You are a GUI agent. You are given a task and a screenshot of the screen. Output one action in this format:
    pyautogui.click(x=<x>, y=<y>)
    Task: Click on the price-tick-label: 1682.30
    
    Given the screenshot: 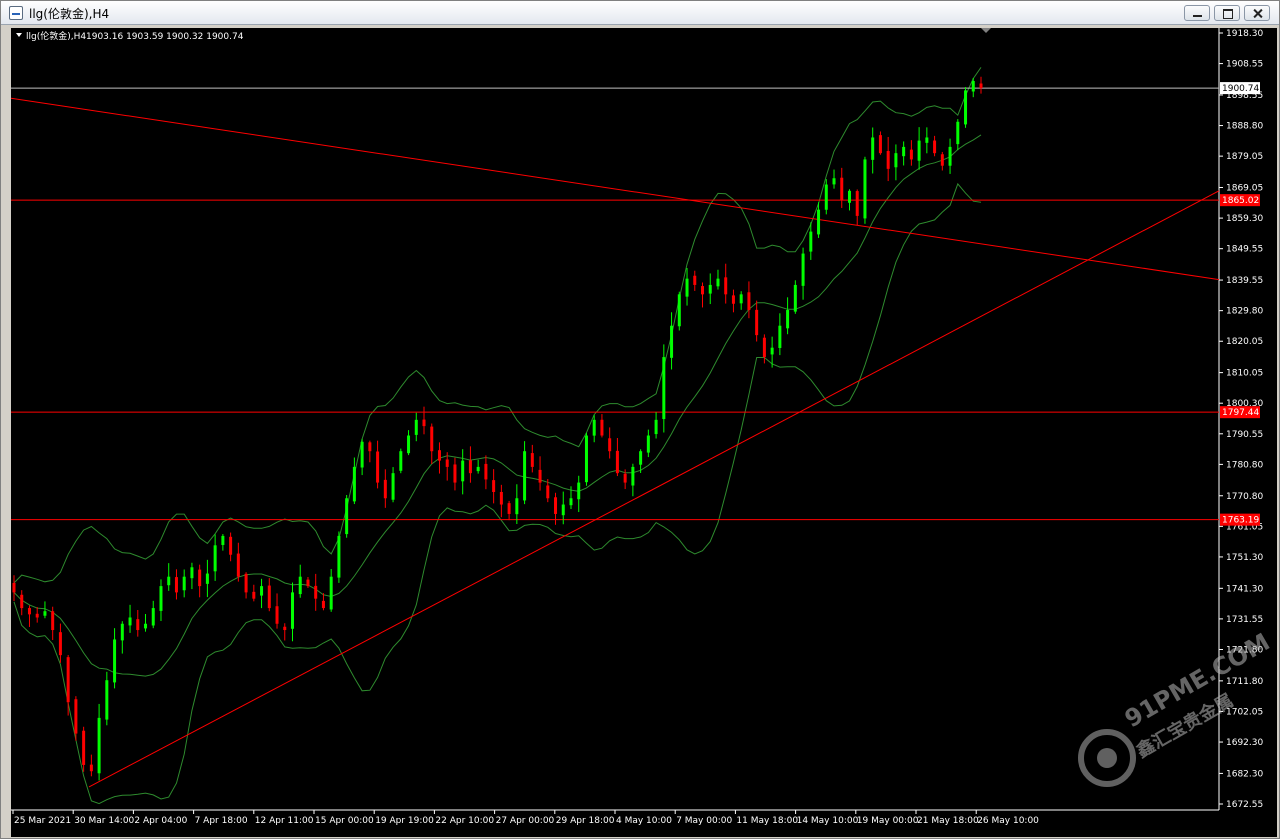 What is the action you would take?
    pyautogui.click(x=1244, y=774)
    